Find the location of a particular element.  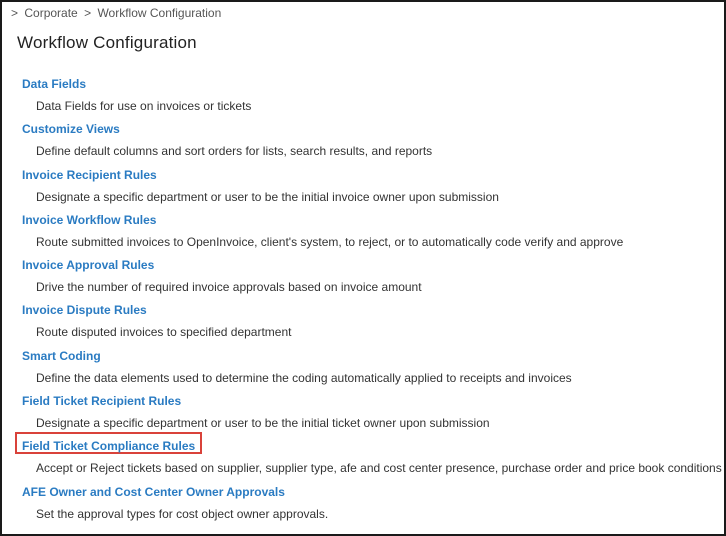

customize-views-link: Customize Views is located at coordinates (71, 129).